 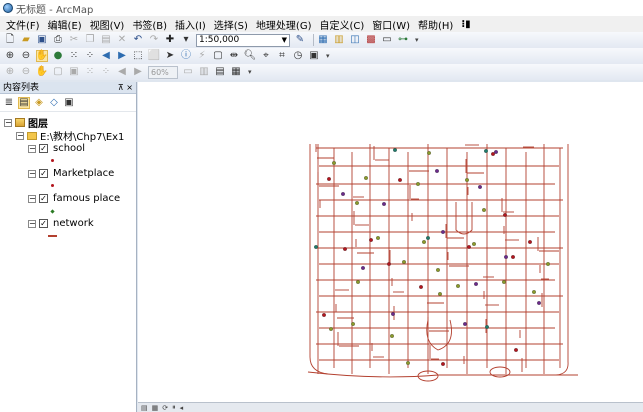 What do you see at coordinates (236, 72) in the screenshot?
I see `data-driven-pages-icon: ▦` at bounding box center [236, 72].